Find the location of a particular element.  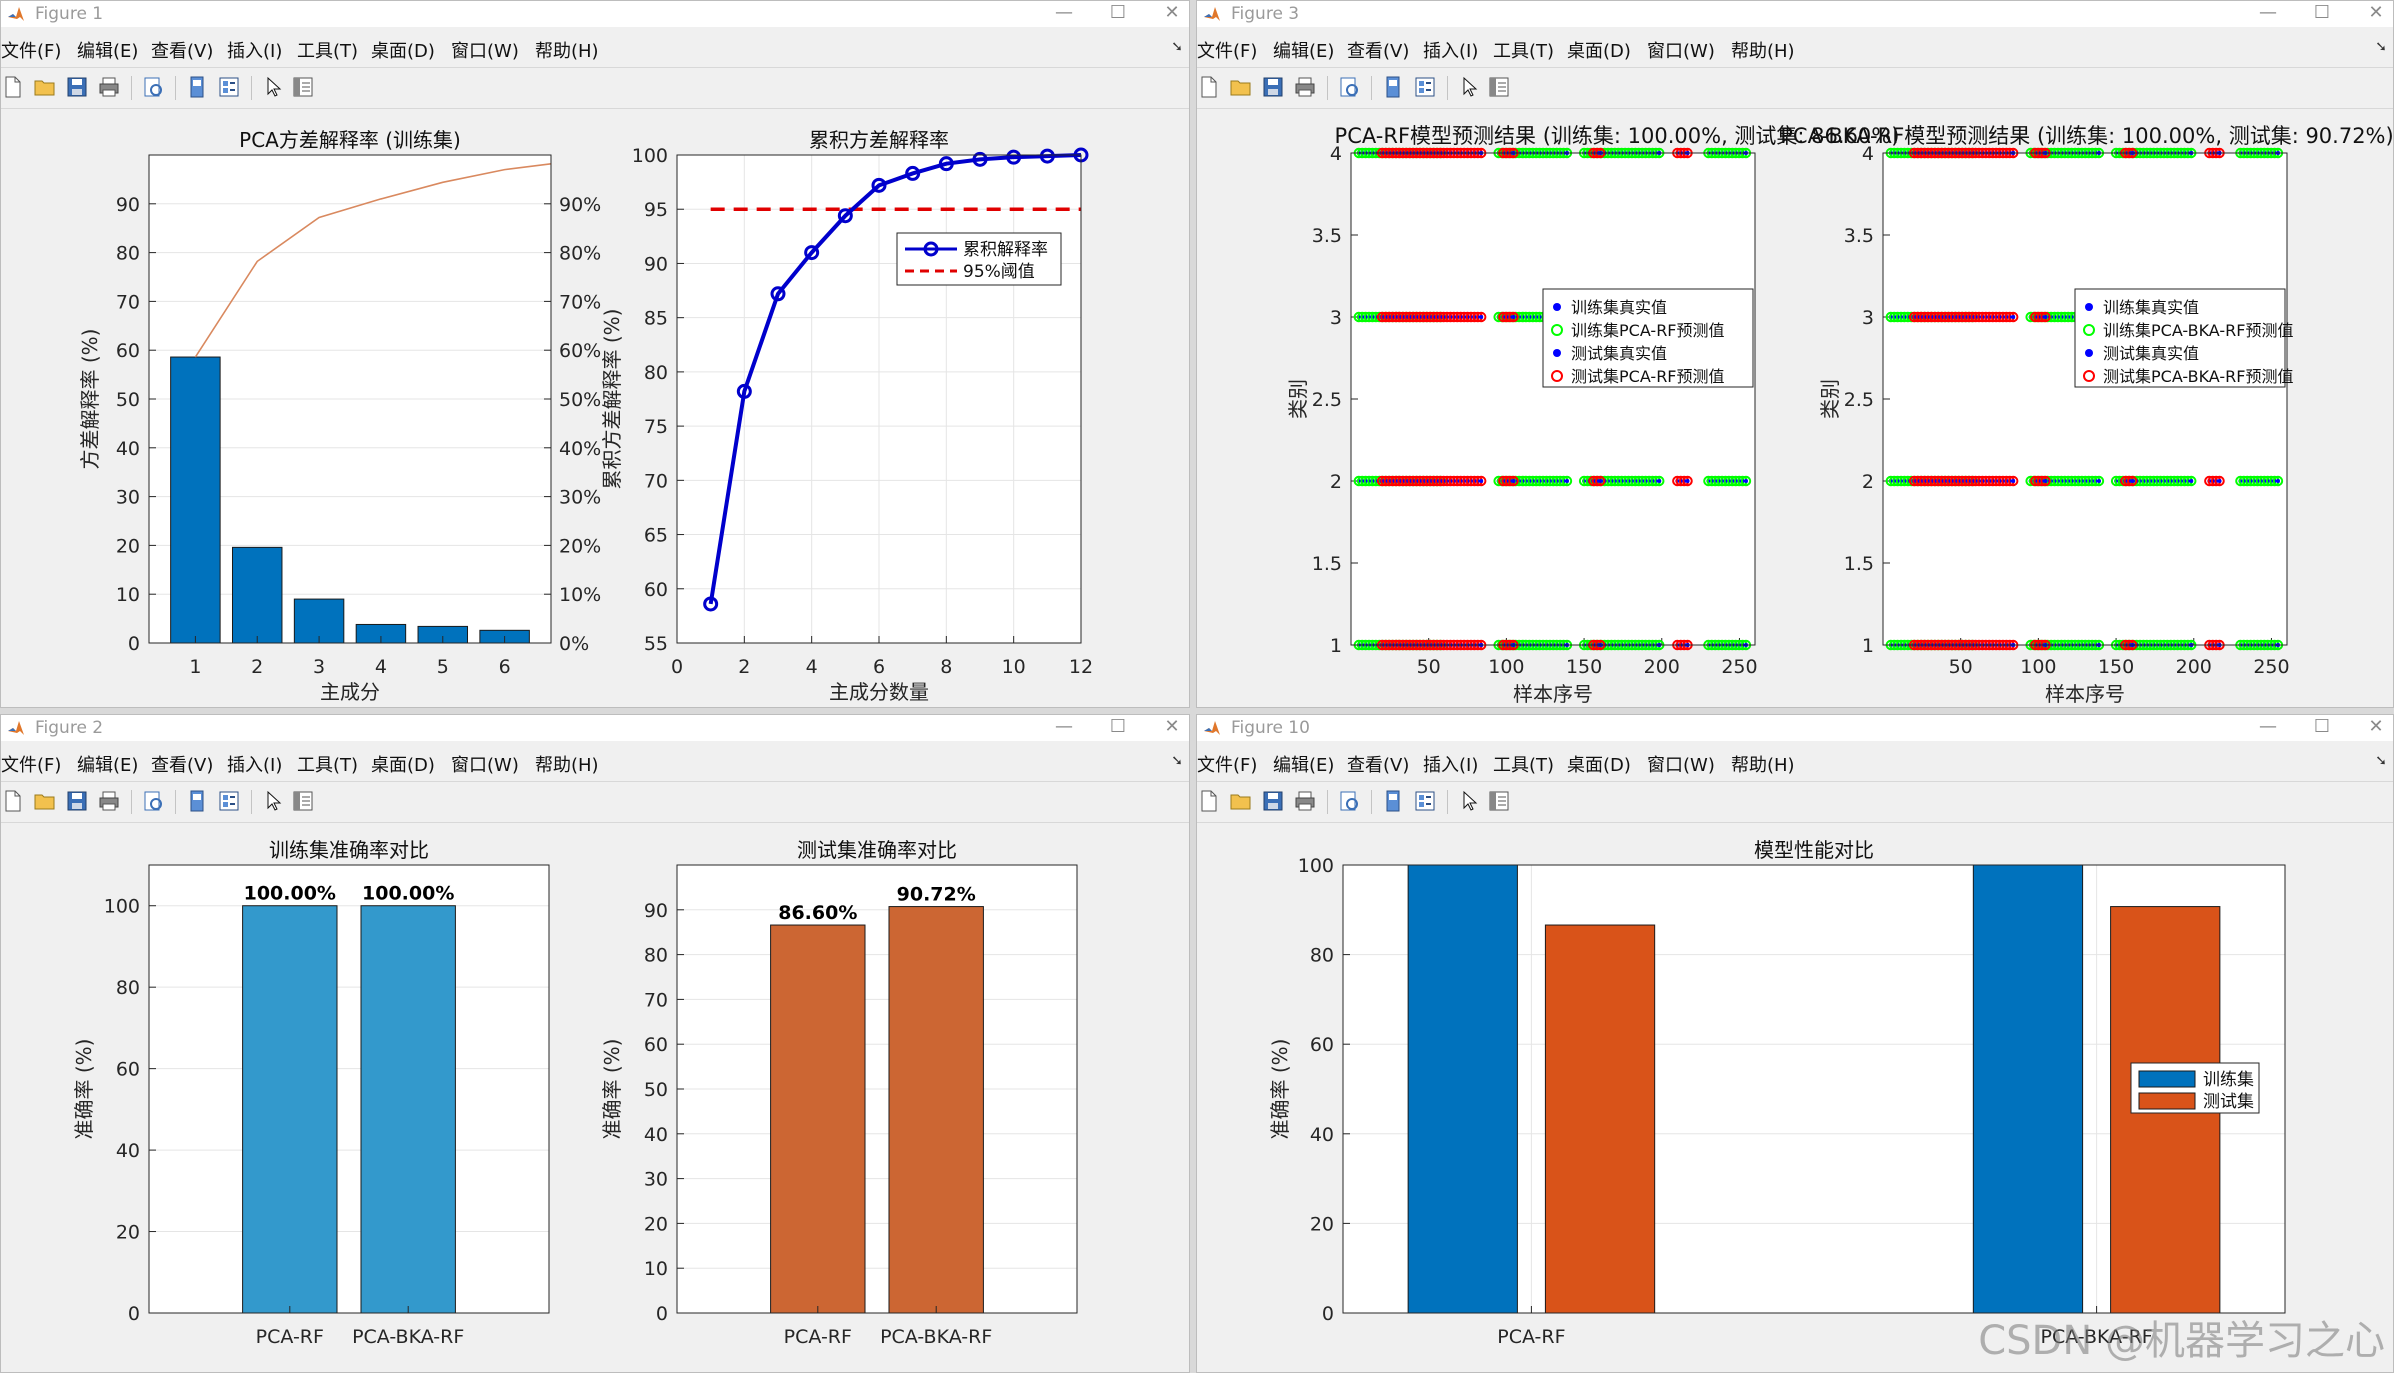

y-tick-label: 3 is located at coordinates (1336, 318).